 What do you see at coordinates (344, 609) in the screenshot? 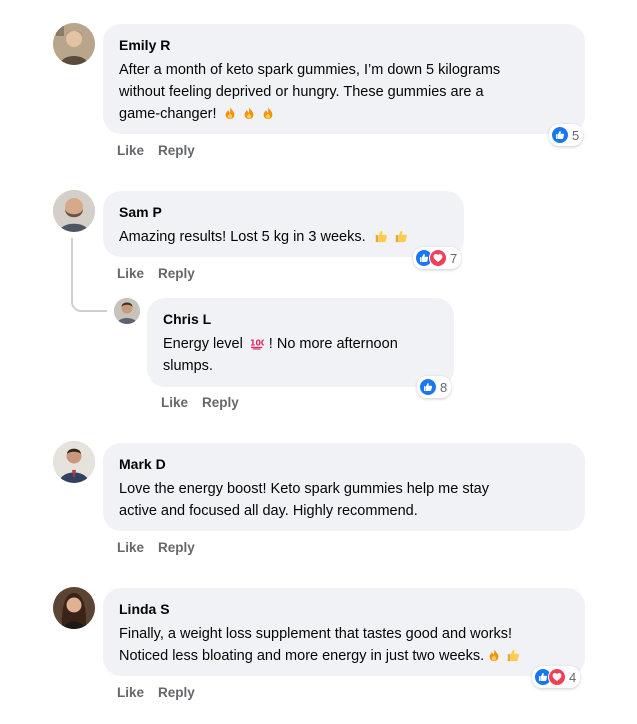
I see `comment-author: Linda S` at bounding box center [344, 609].